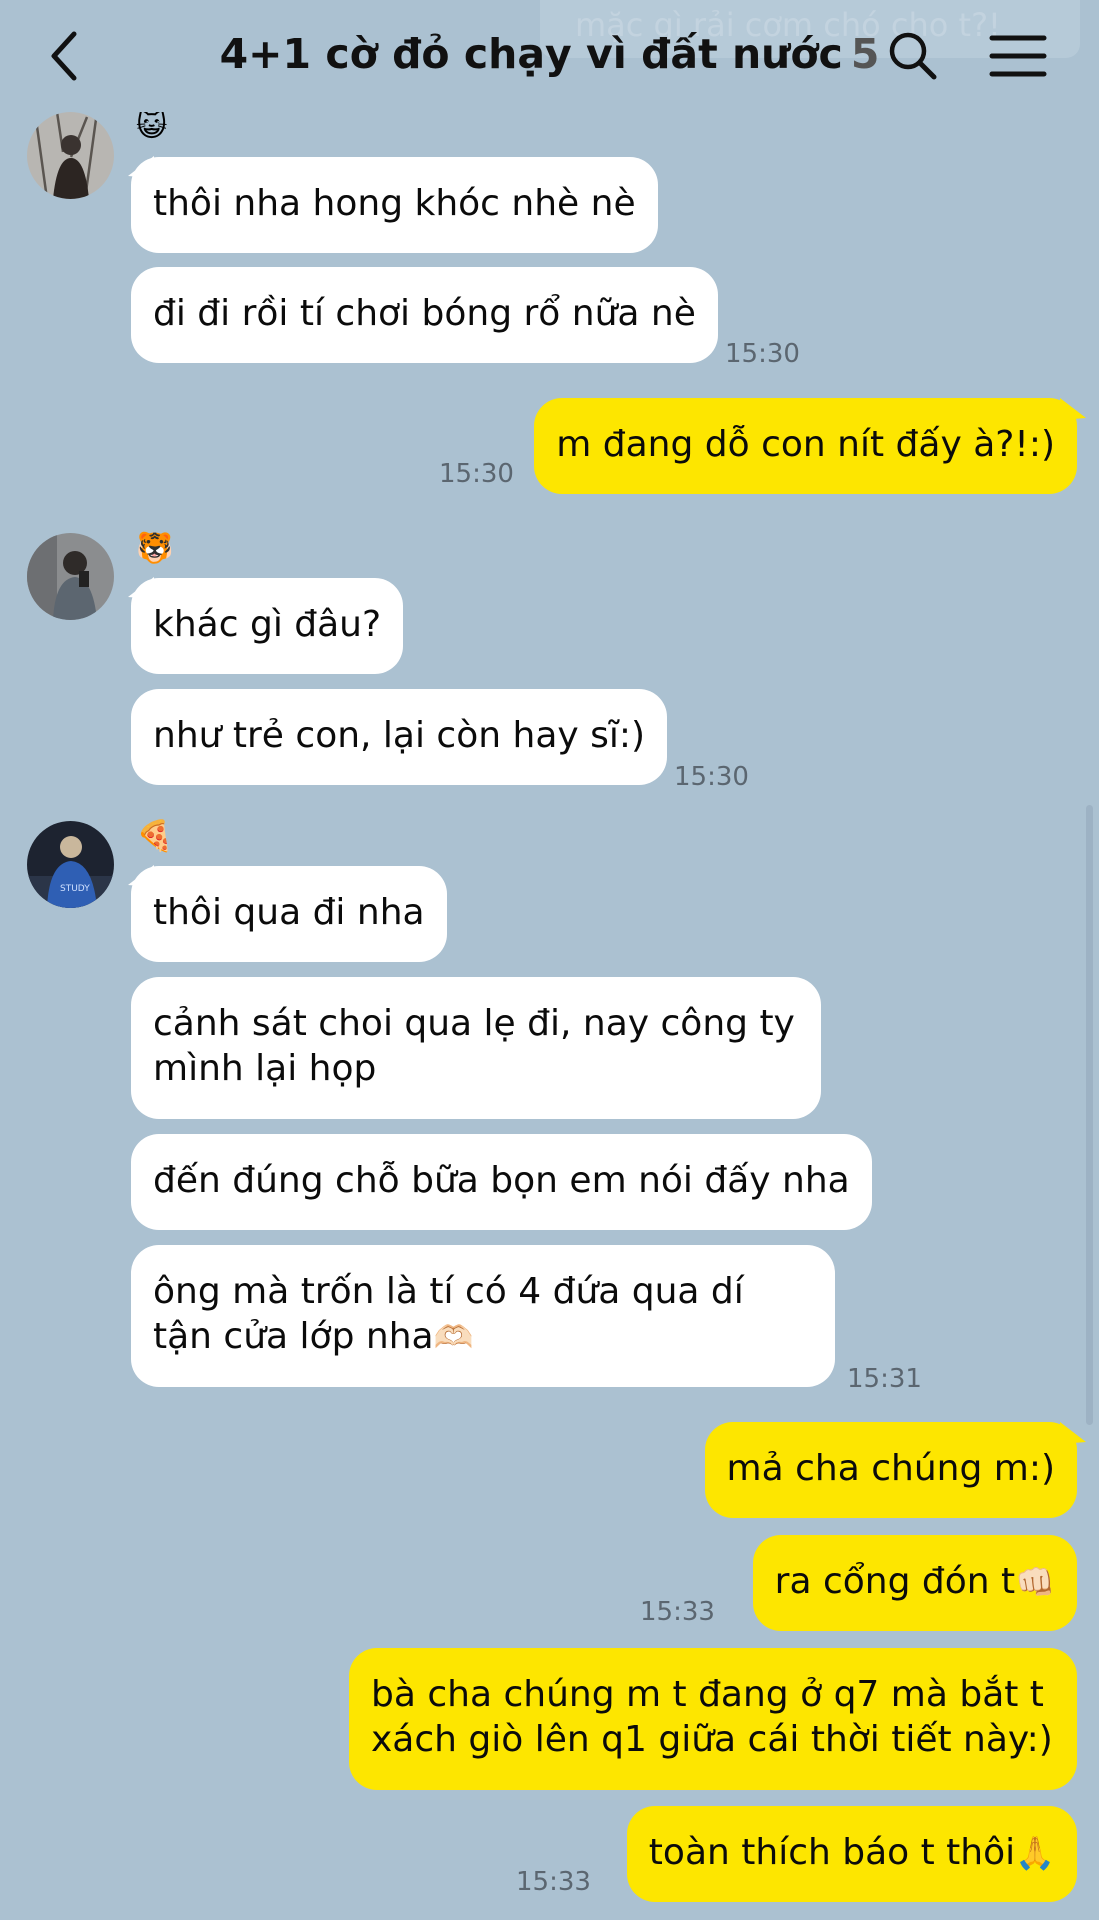 The image size is (1099, 1920). I want to click on menu-button, so click(1018, 56).